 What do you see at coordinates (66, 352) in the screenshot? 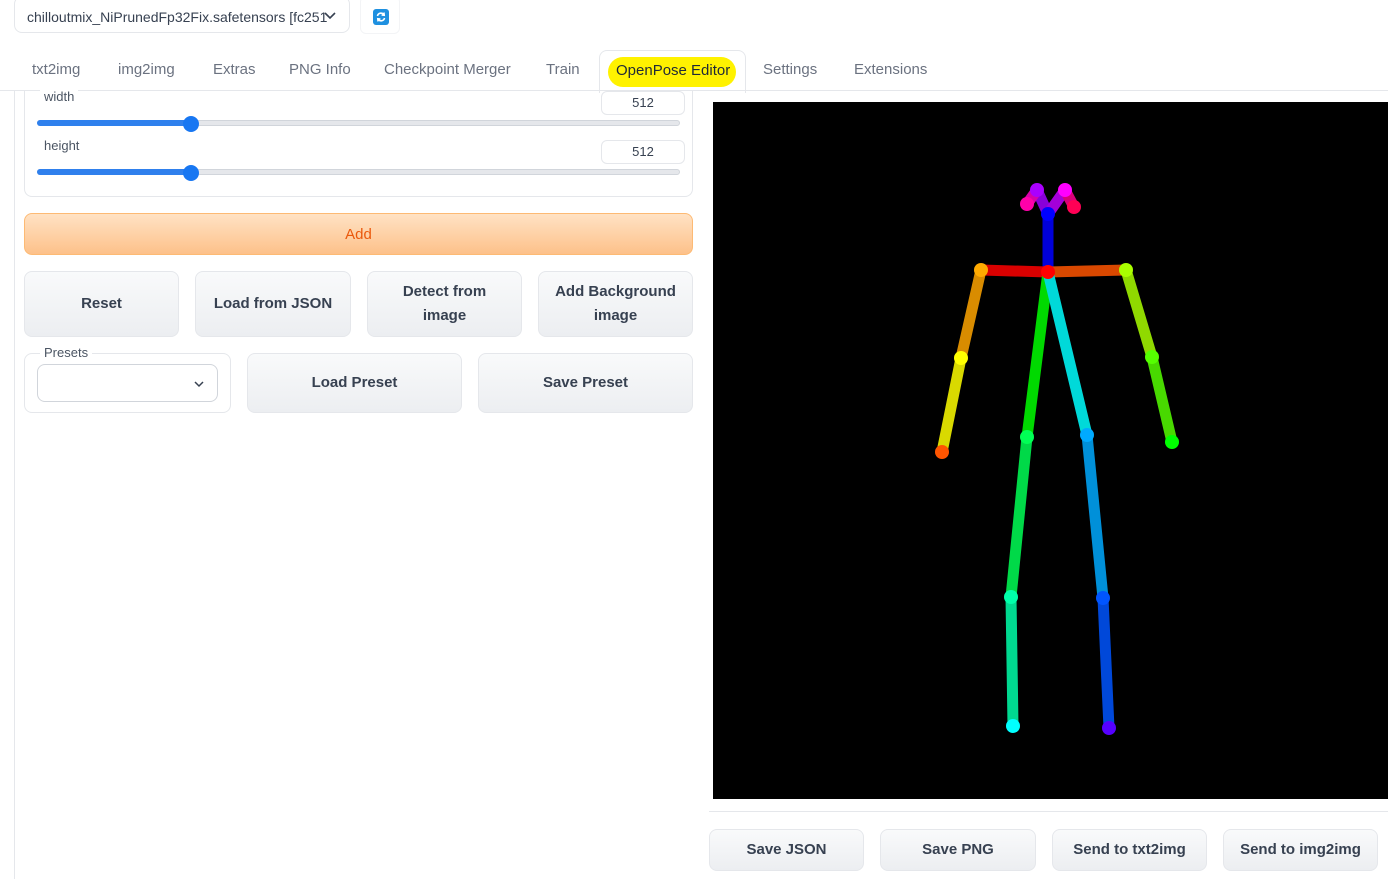
I see `presets-label: Presets` at bounding box center [66, 352].